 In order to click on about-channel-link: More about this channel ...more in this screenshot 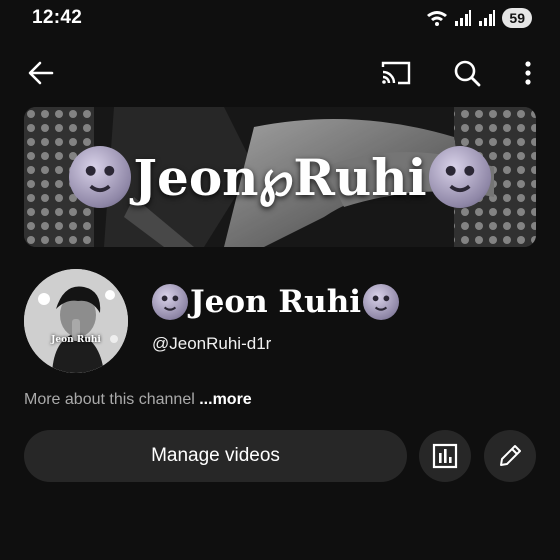, I will do `click(138, 400)`.